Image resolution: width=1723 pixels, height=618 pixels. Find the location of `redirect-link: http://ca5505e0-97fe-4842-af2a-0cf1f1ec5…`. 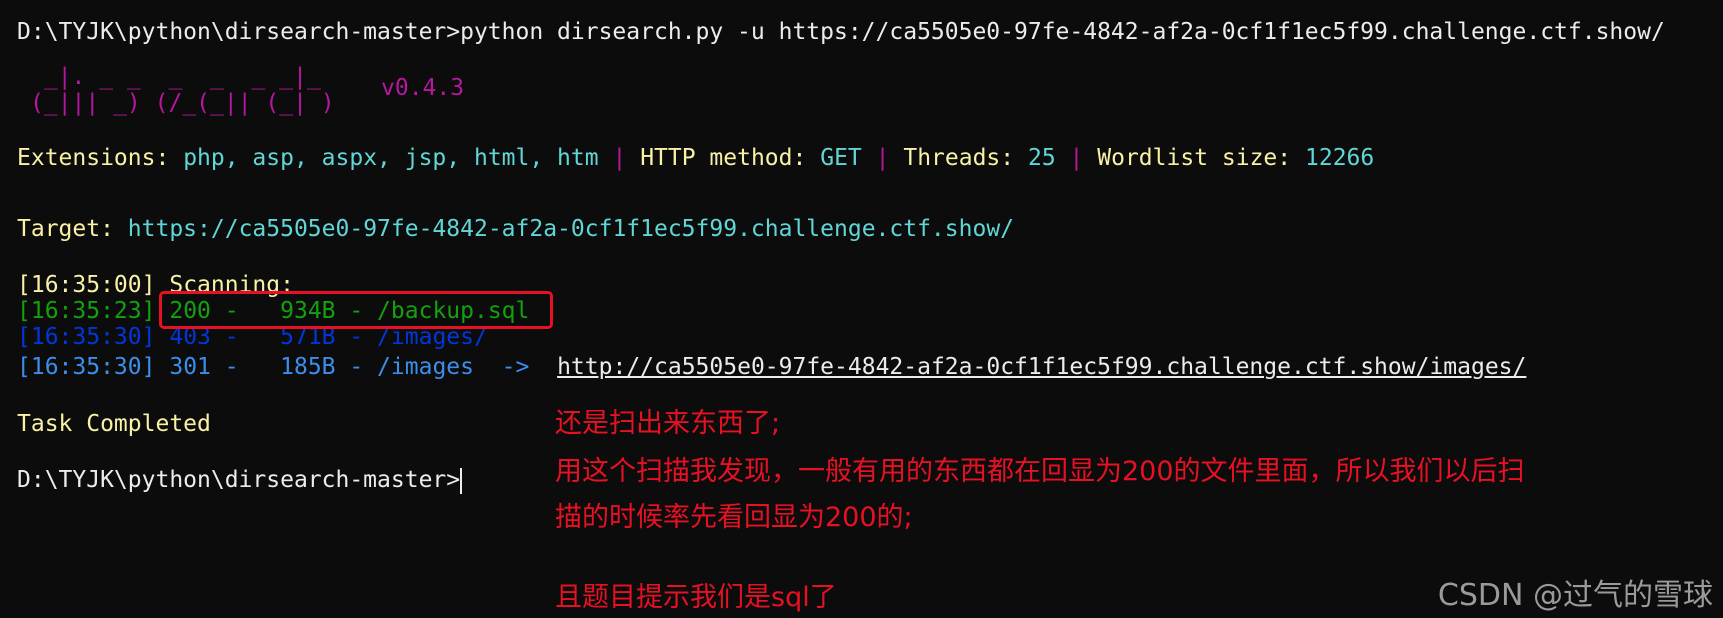

redirect-link: http://ca5505e0-97fe-4842-af2a-0cf1f1ec5… is located at coordinates (1041, 367).